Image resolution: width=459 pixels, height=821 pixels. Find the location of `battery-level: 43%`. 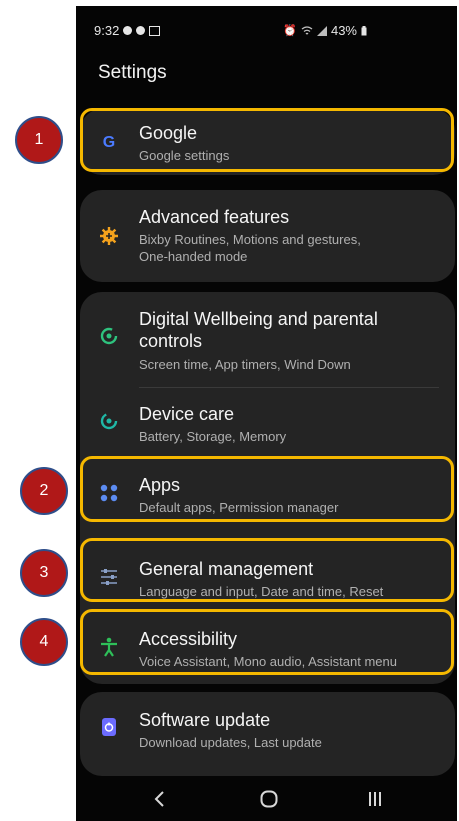

battery-level: 43% is located at coordinates (343, 30).